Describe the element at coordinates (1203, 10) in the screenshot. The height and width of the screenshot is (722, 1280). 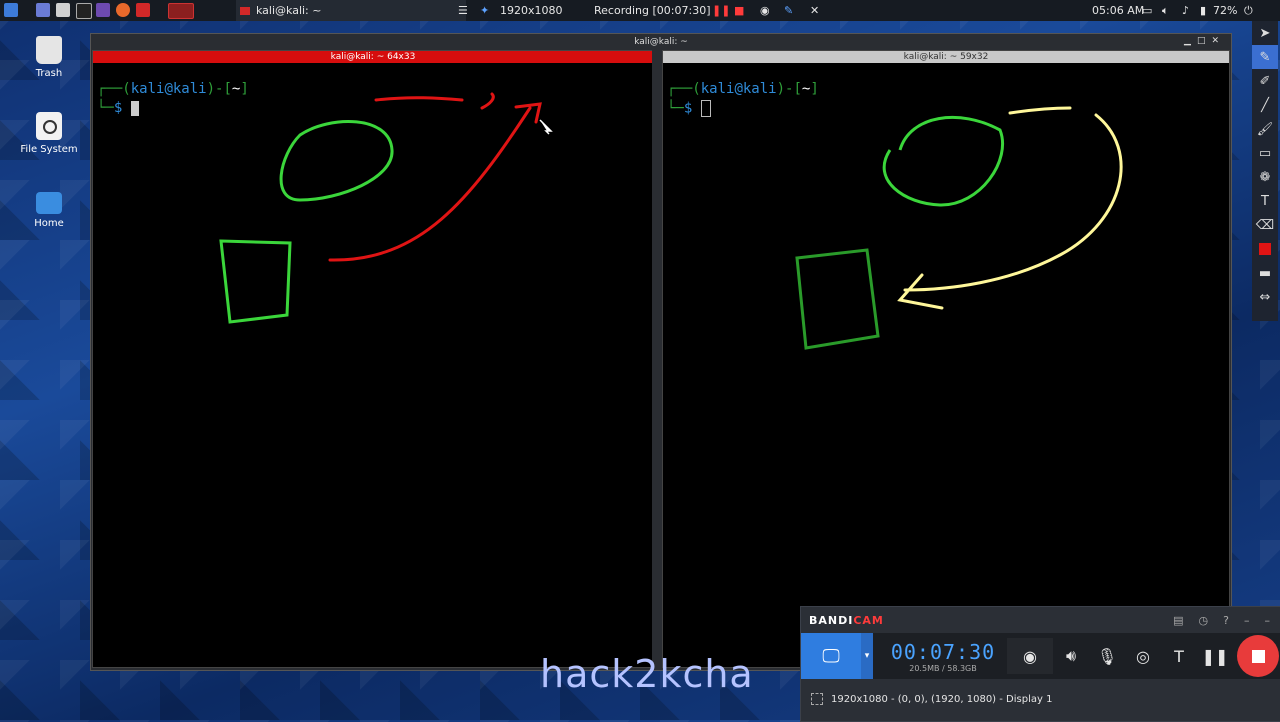
I see `battery-icon: ▮` at that location.